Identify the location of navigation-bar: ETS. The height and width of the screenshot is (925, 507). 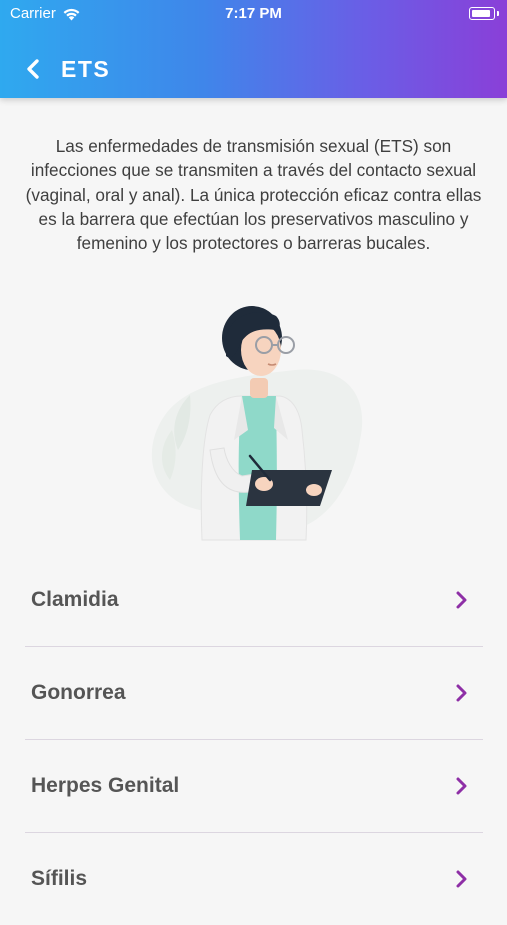
(253, 70).